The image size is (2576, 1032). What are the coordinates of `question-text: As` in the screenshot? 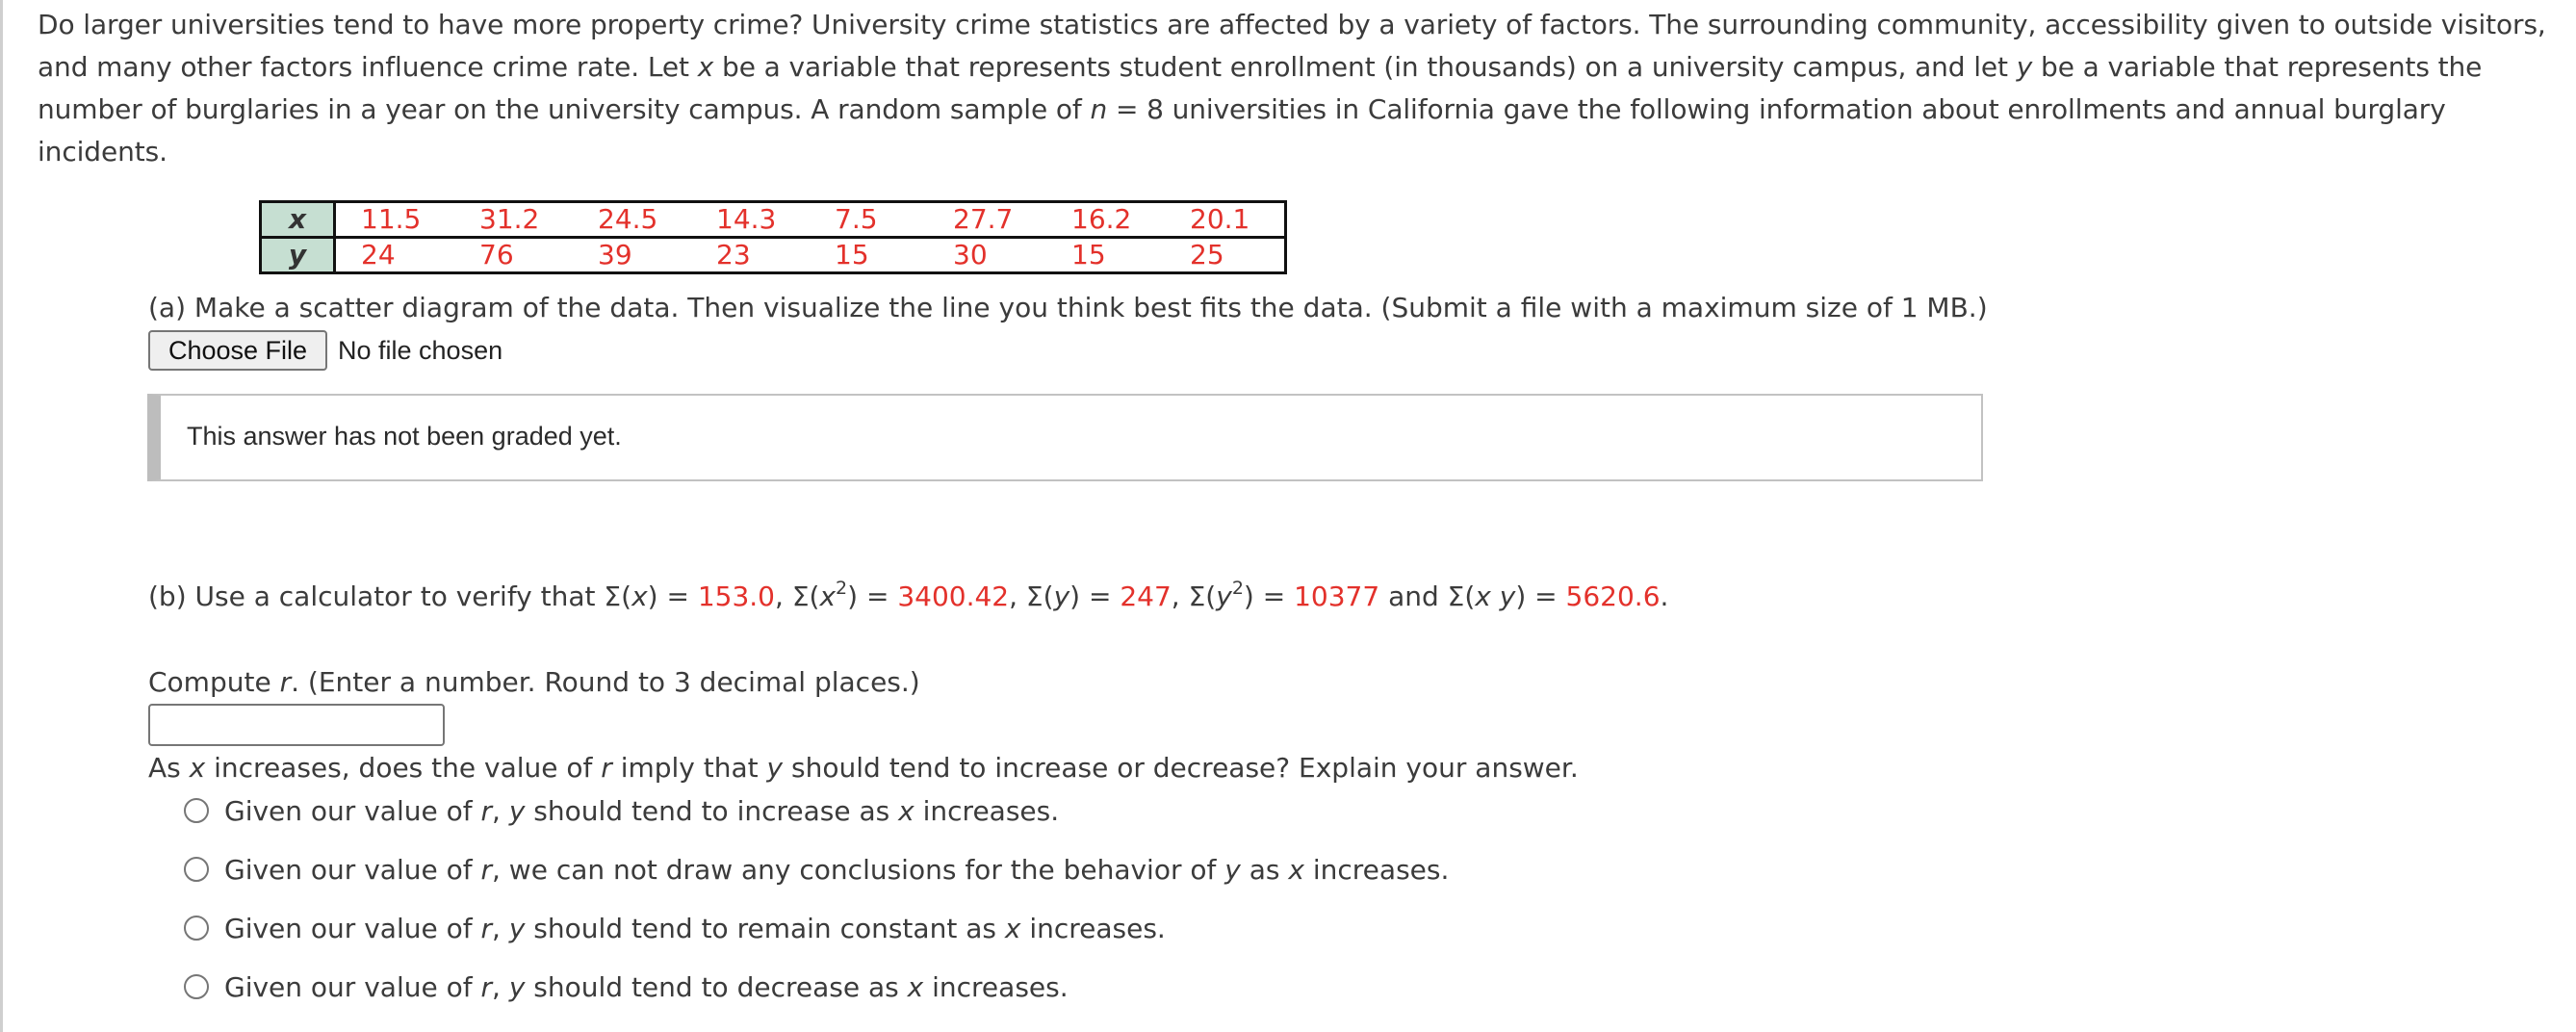 It's located at (169, 768).